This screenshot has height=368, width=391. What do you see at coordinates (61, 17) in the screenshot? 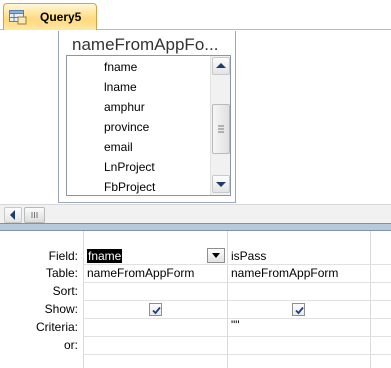
I see `tab-label: Query5` at bounding box center [61, 17].